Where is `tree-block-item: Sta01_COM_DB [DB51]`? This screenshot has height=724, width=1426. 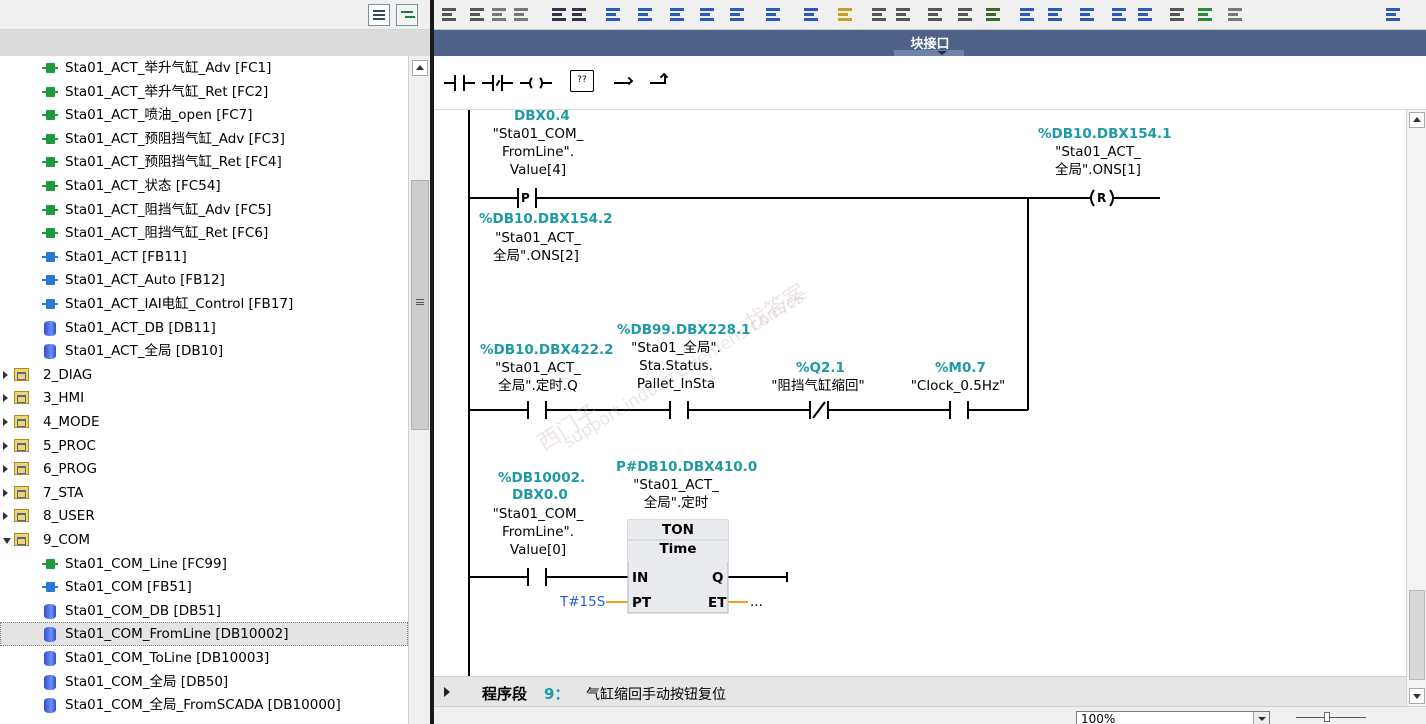 tree-block-item: Sta01_COM_DB [DB51] is located at coordinates (204, 611).